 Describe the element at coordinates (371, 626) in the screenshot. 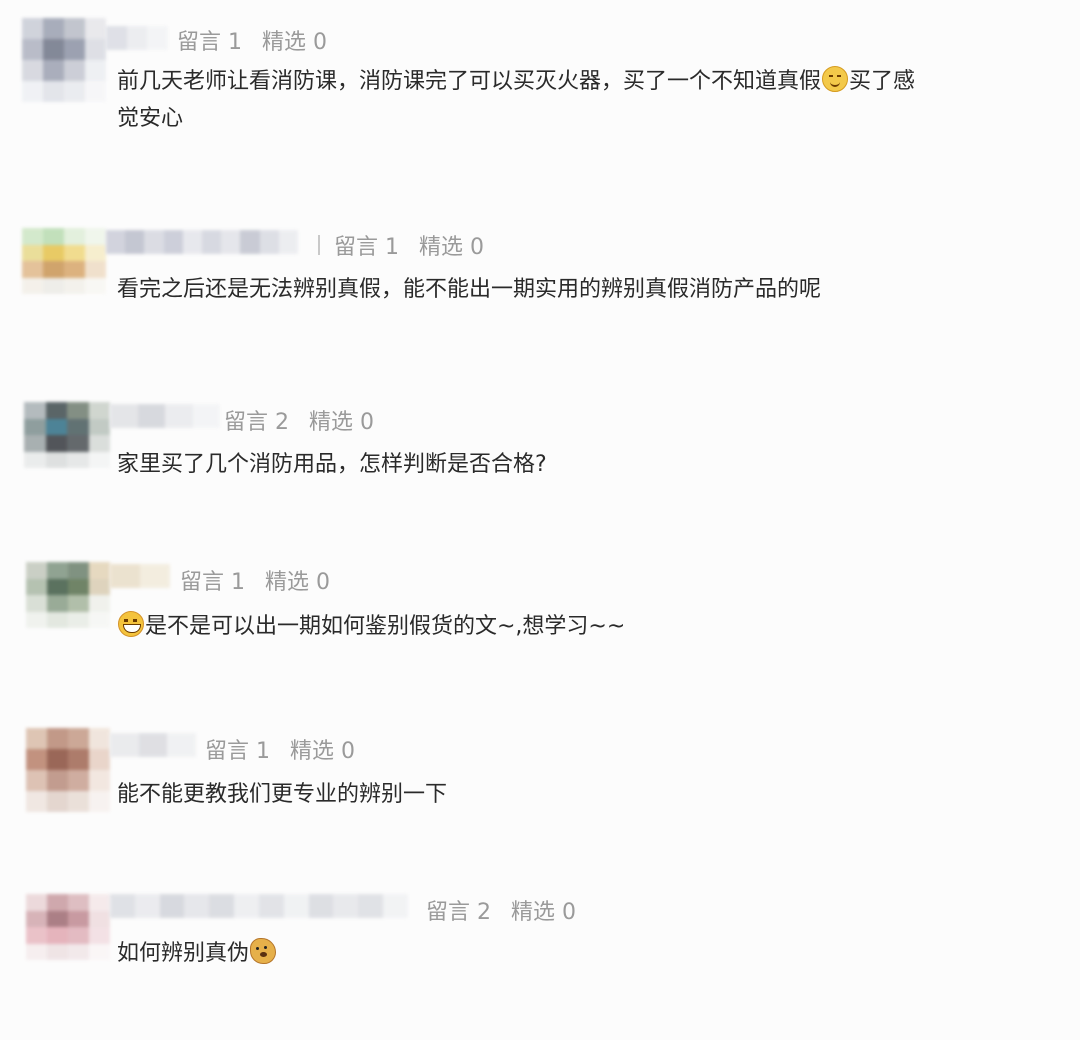

I see `comment-text: 是不是可以出一期如何鉴别假货的文~,想学习~~` at that location.